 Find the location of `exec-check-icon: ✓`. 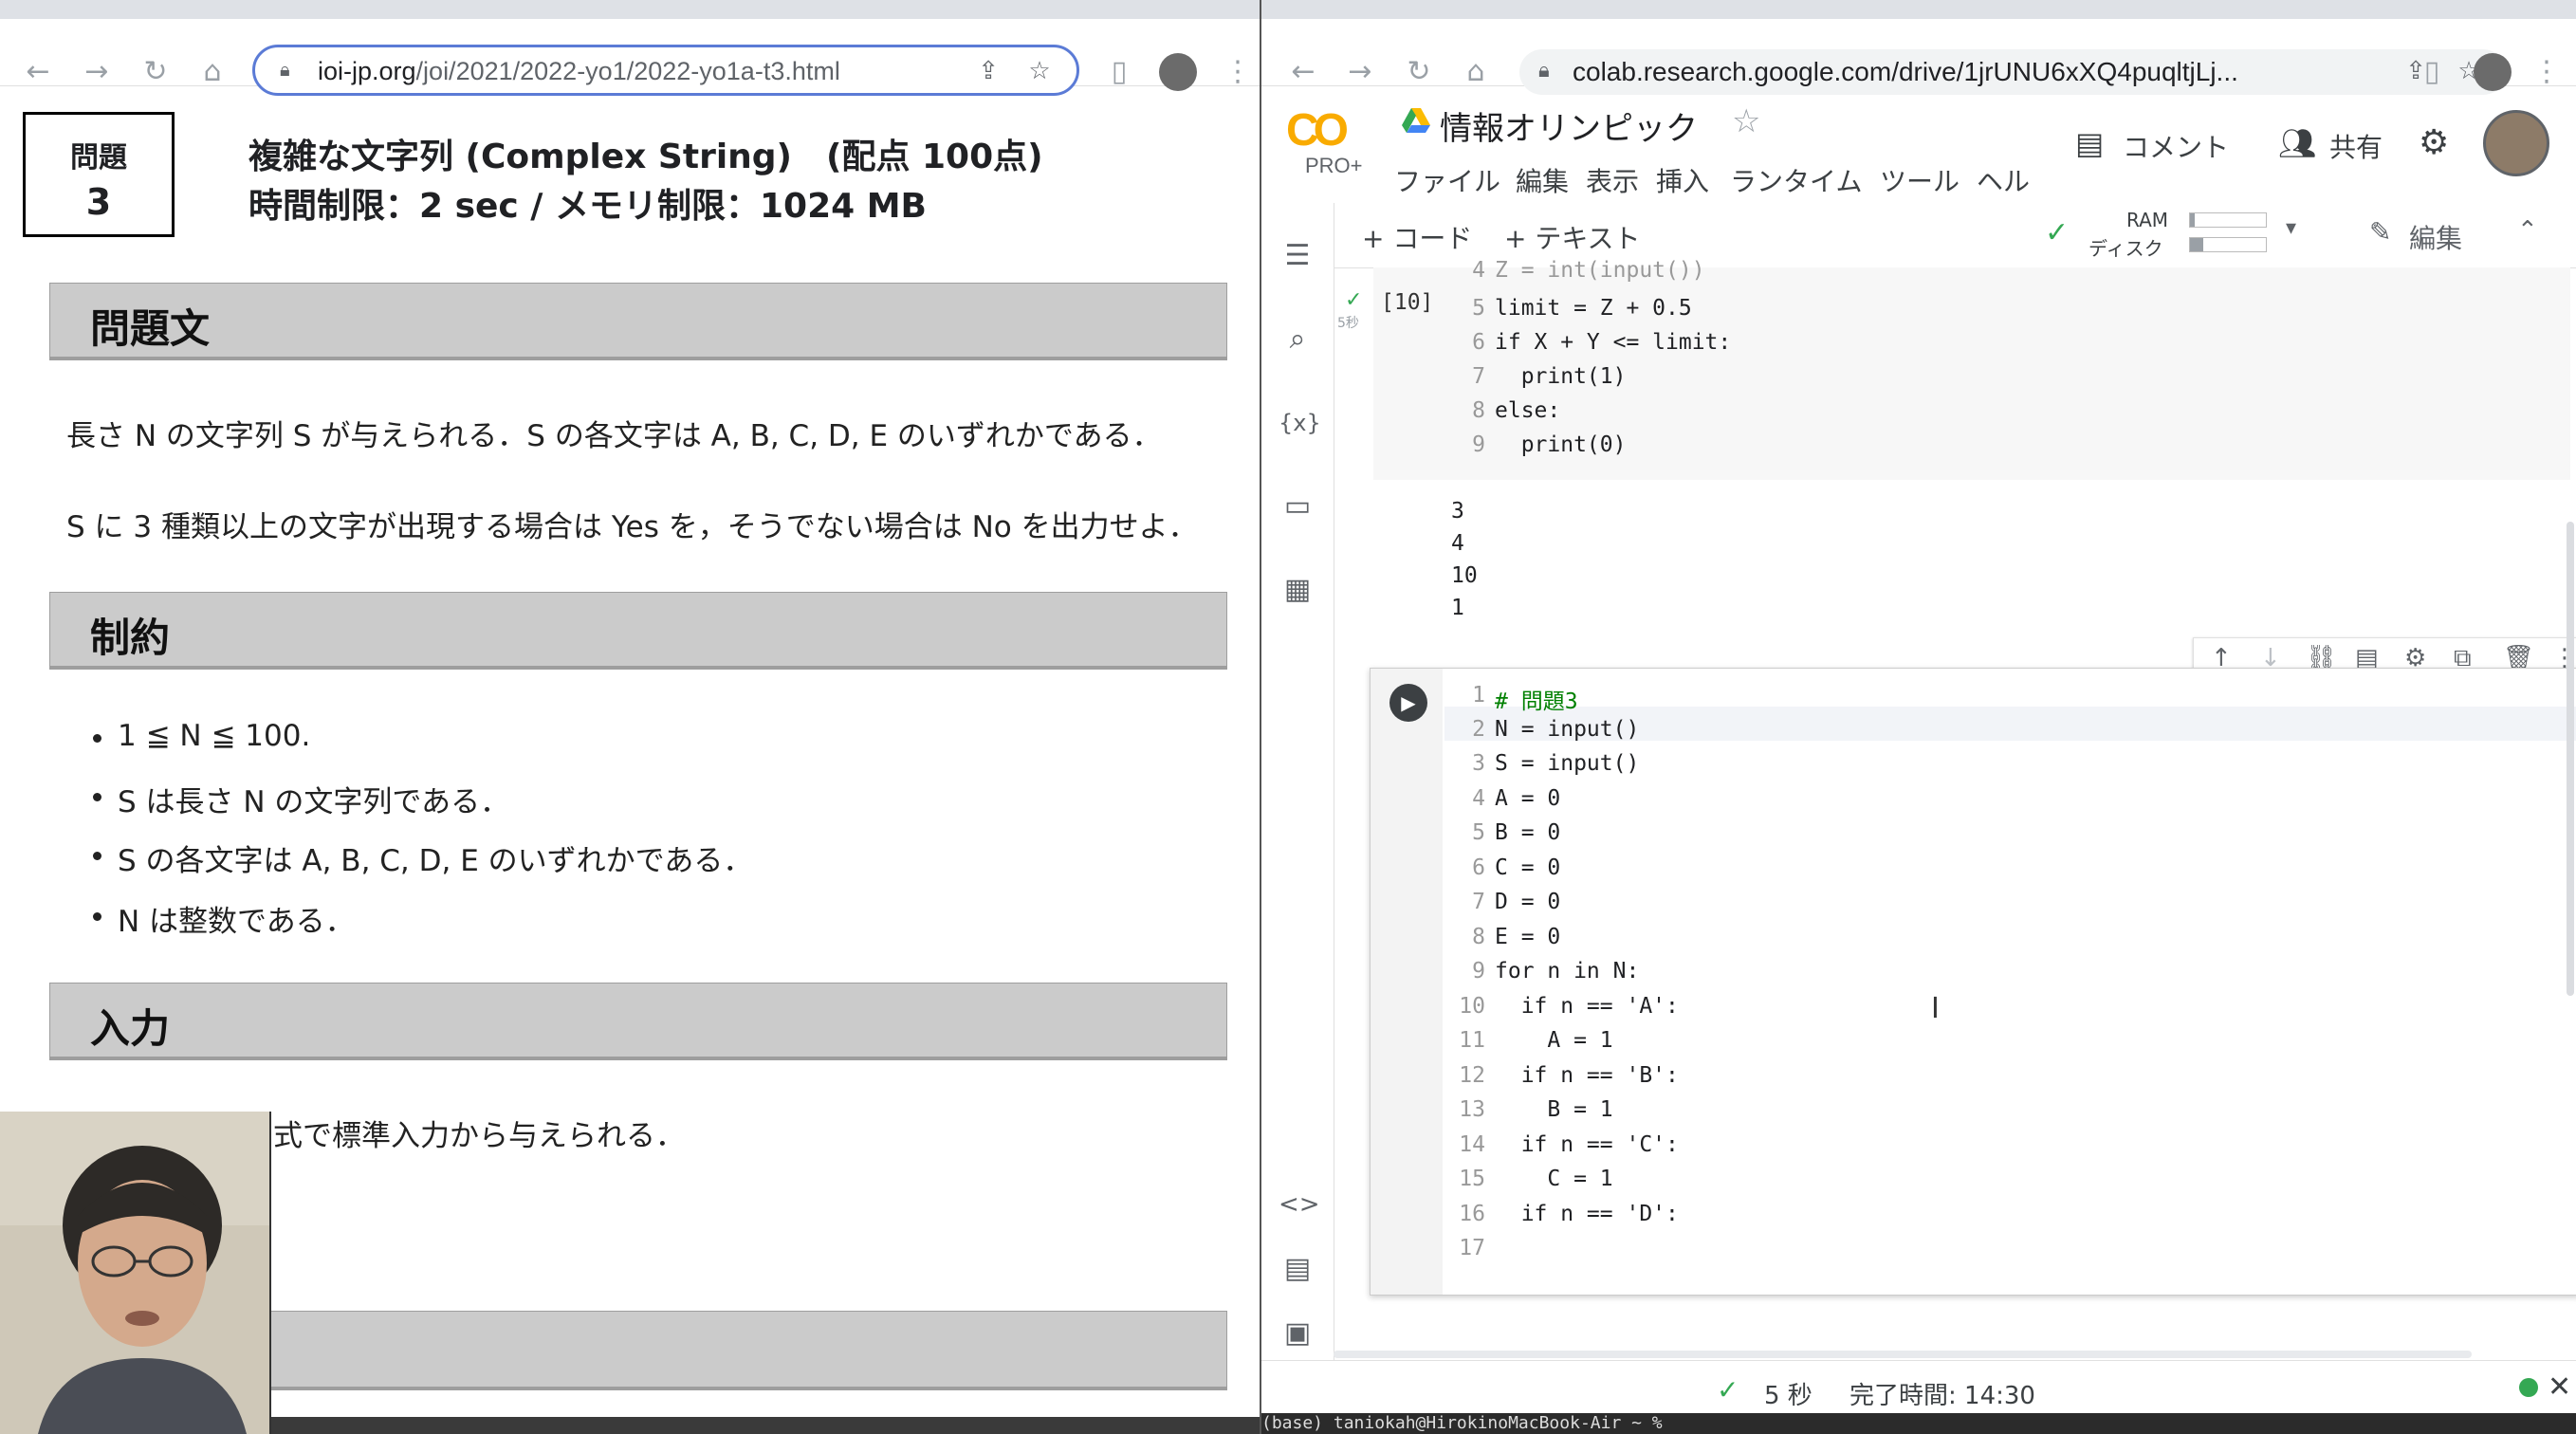

exec-check-icon: ✓ is located at coordinates (1354, 300).